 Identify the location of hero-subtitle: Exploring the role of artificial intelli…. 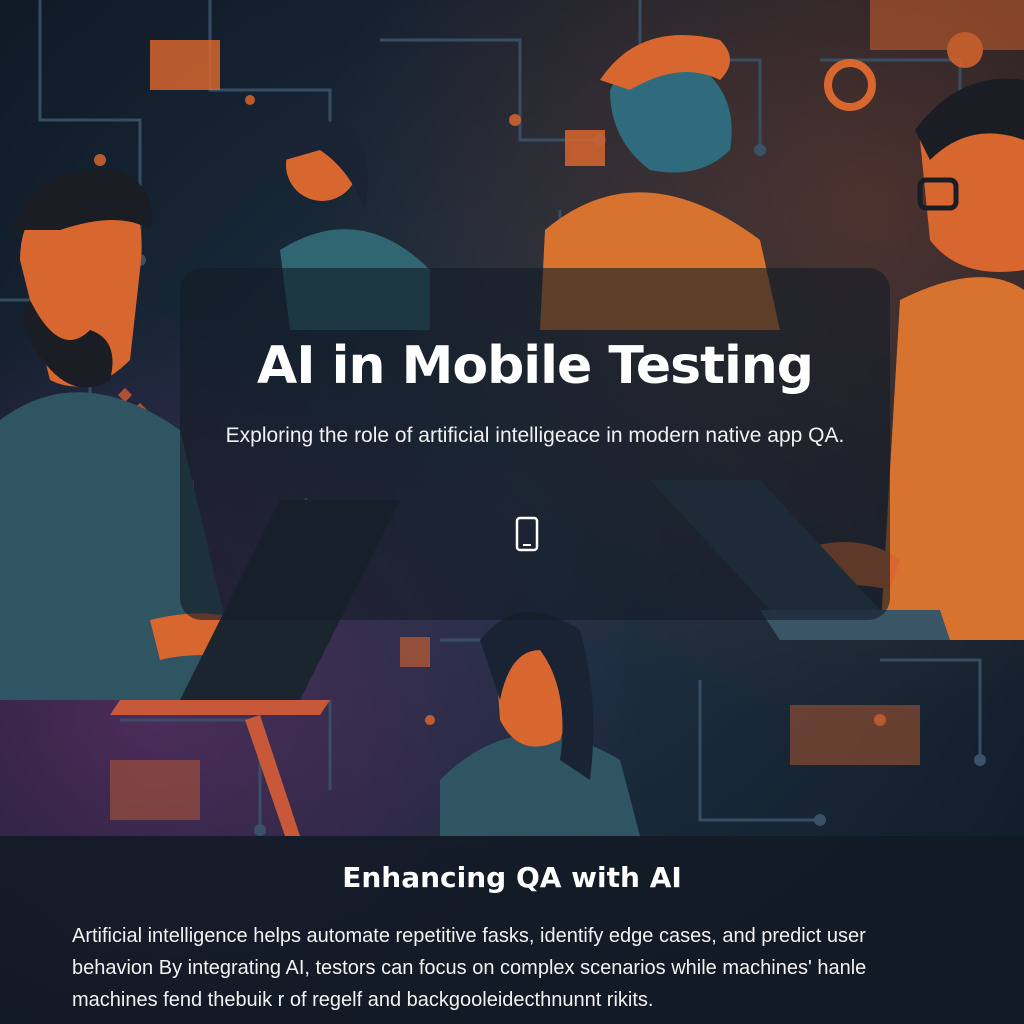
(535, 435).